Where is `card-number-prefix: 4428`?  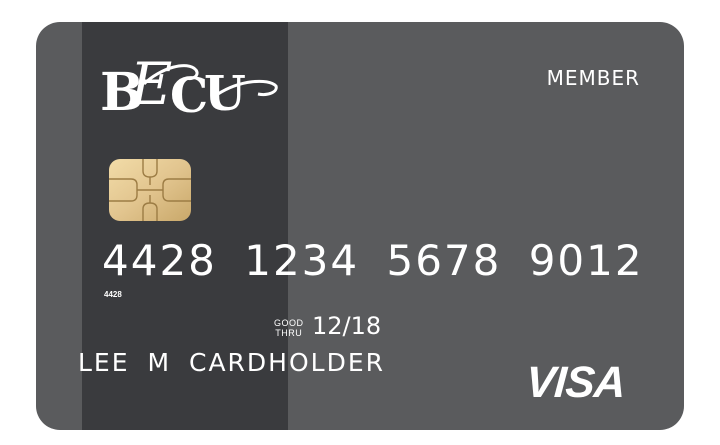 card-number-prefix: 4428 is located at coordinates (113, 294).